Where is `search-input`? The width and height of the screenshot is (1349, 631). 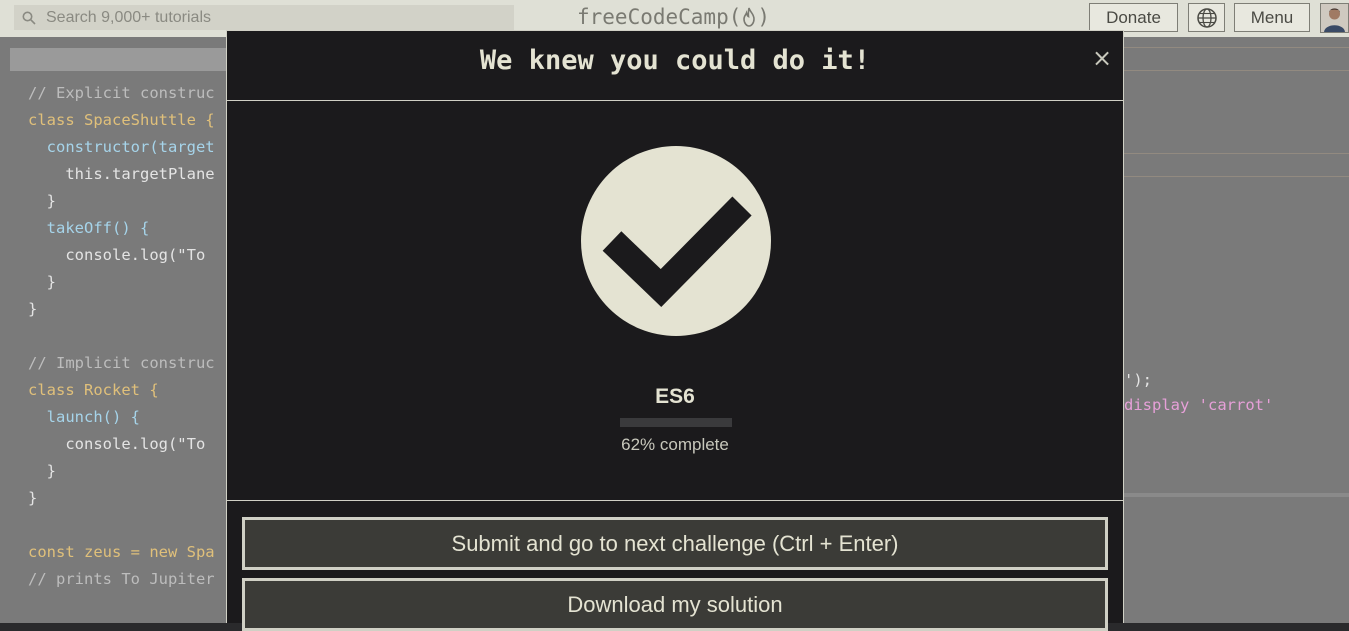
search-input is located at coordinates (276, 17).